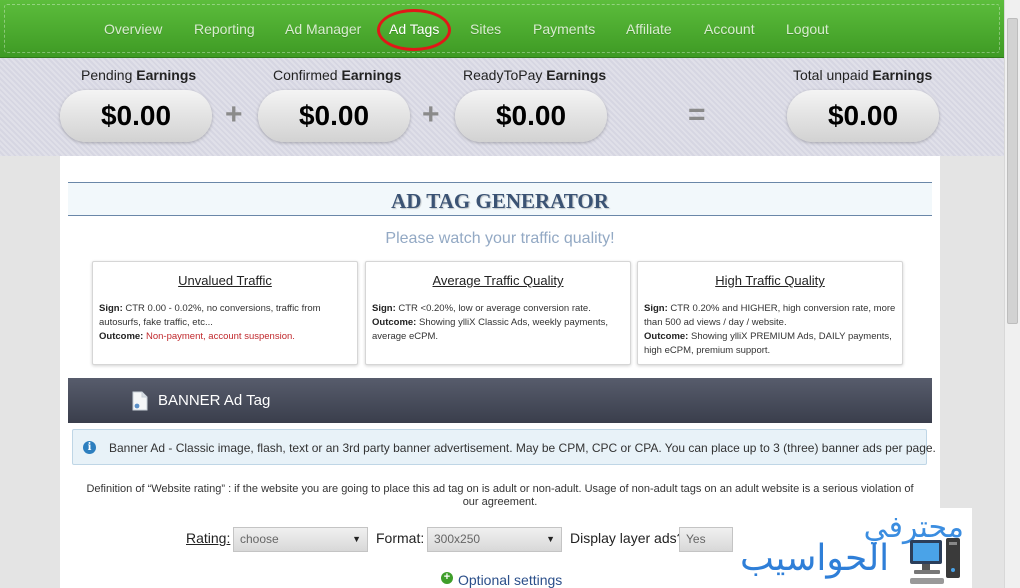 The height and width of the screenshot is (588, 1020). I want to click on scrollbar-thumb, so click(1012, 171).